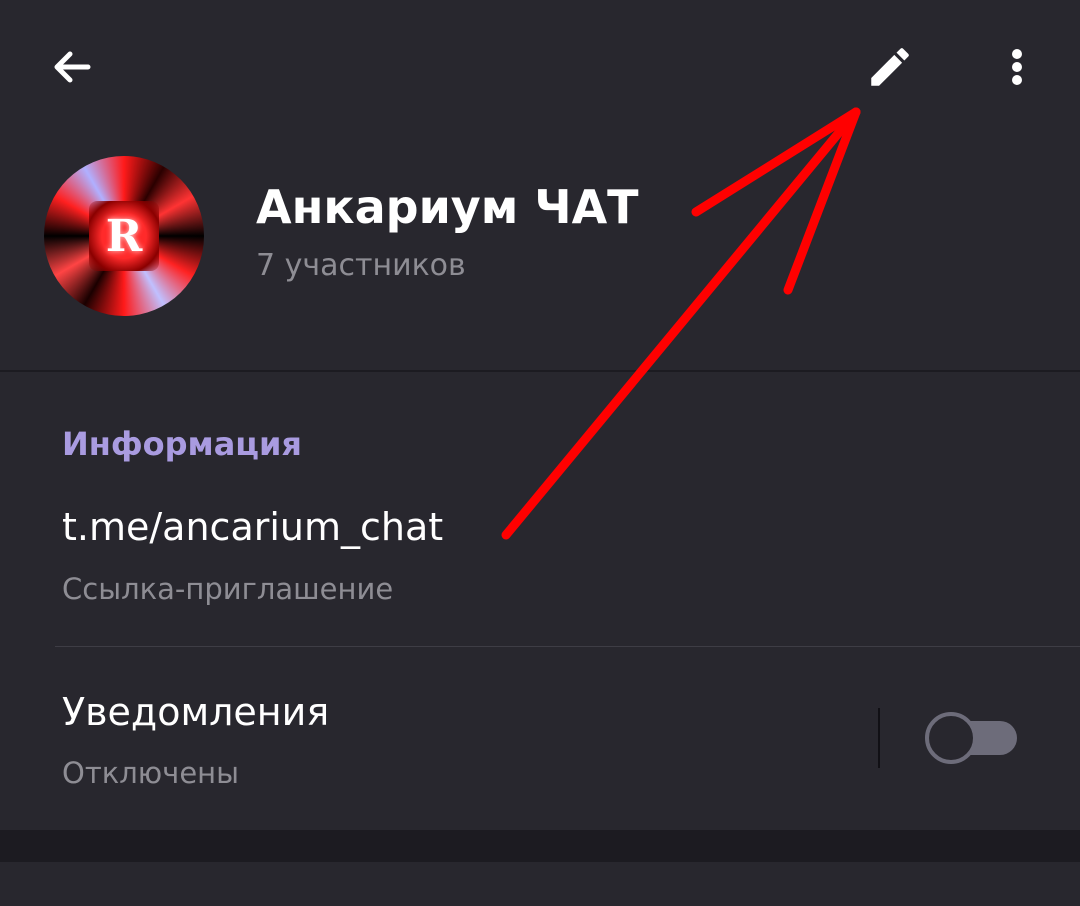  Describe the element at coordinates (879, 738) in the screenshot. I see `vertical-separator` at that location.